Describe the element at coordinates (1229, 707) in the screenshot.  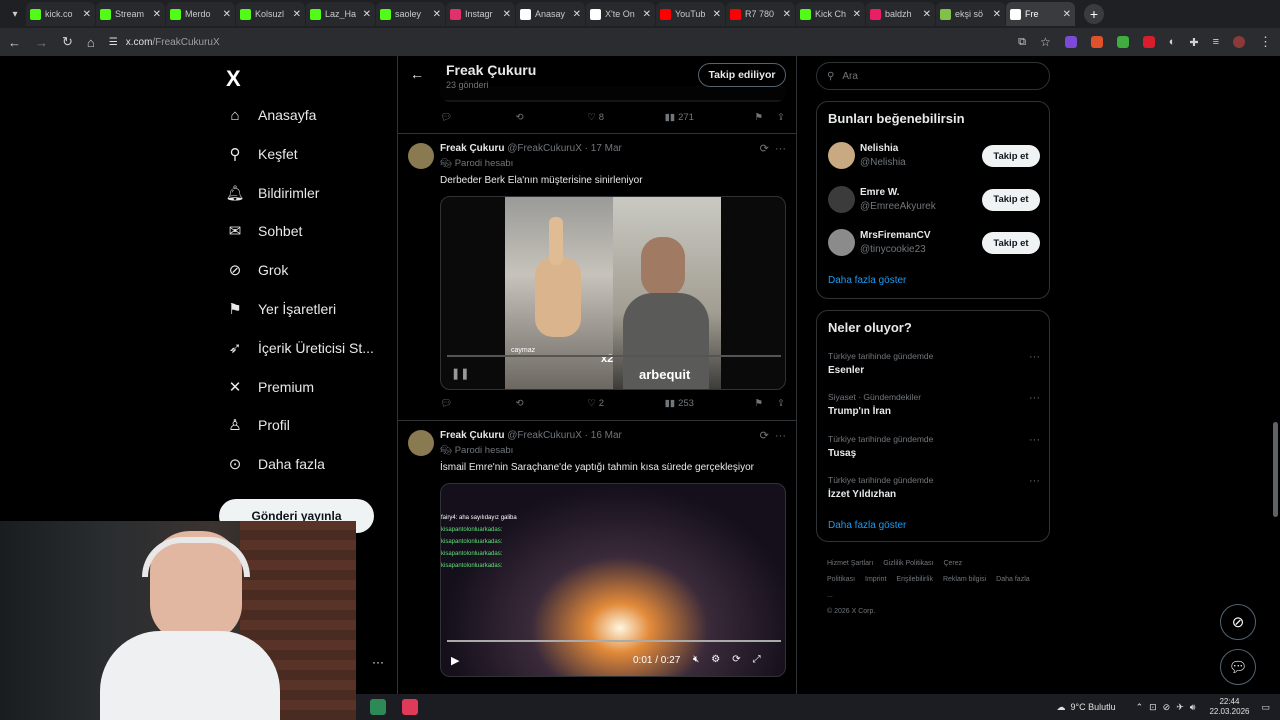
I see `clock: 22:44 22.03.2026` at that location.